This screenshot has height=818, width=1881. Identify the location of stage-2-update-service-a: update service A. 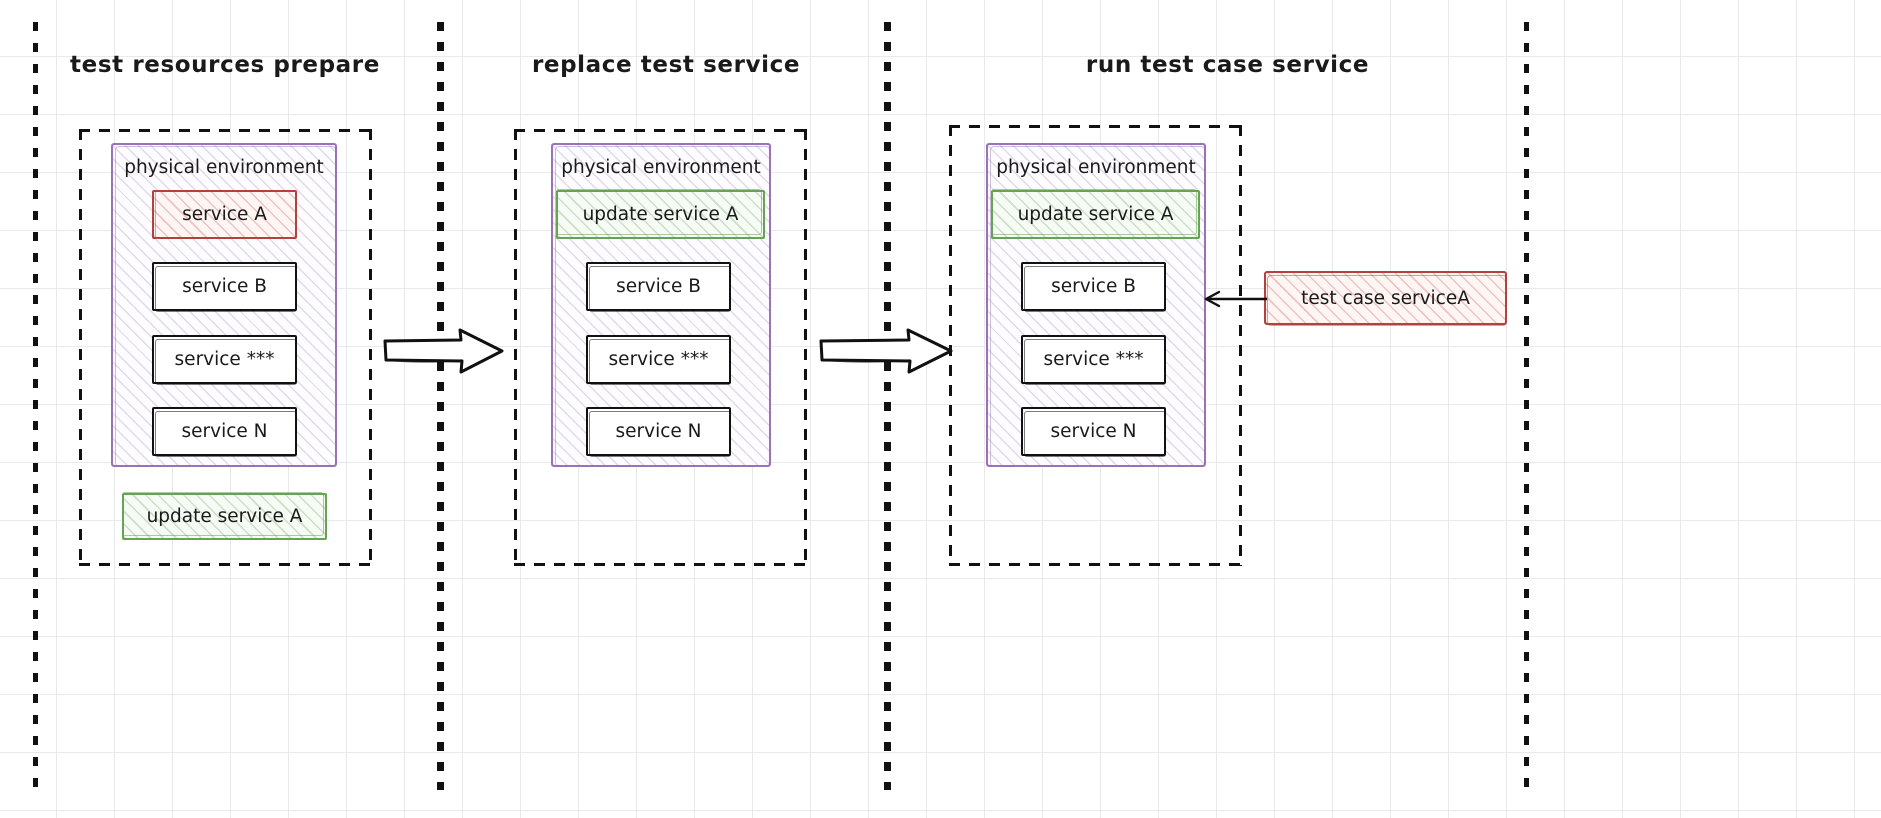
(660, 214).